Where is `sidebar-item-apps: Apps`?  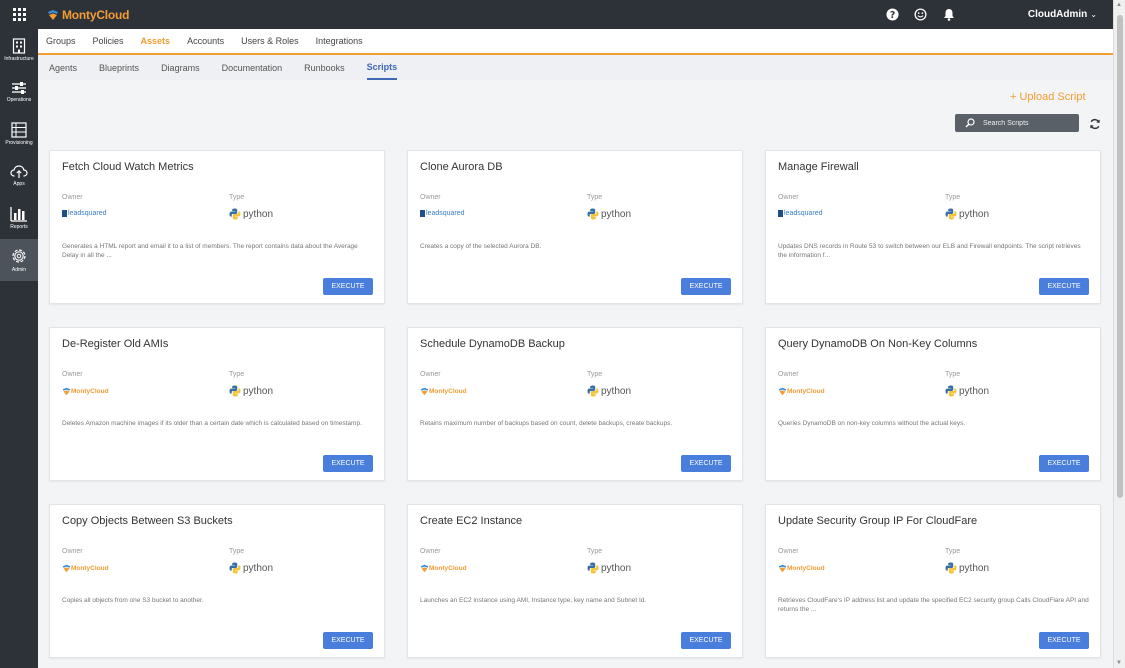 sidebar-item-apps: Apps is located at coordinates (19, 176).